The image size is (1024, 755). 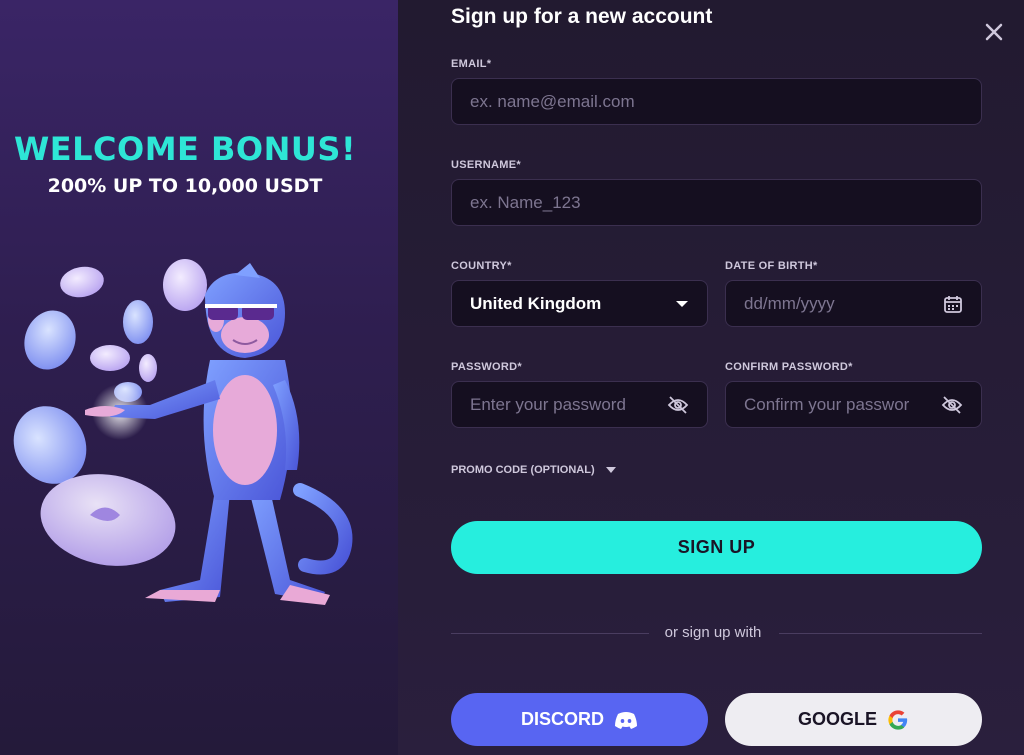 What do you see at coordinates (827, 404) in the screenshot?
I see `confirm-password-placeholder: Confirm your passwor` at bounding box center [827, 404].